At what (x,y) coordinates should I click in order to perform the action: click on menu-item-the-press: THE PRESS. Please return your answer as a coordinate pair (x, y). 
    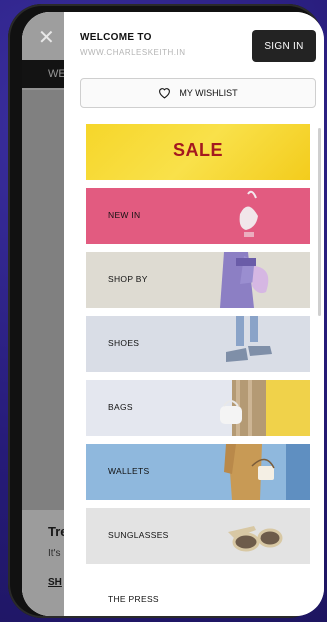
    Looking at the image, I should click on (133, 599).